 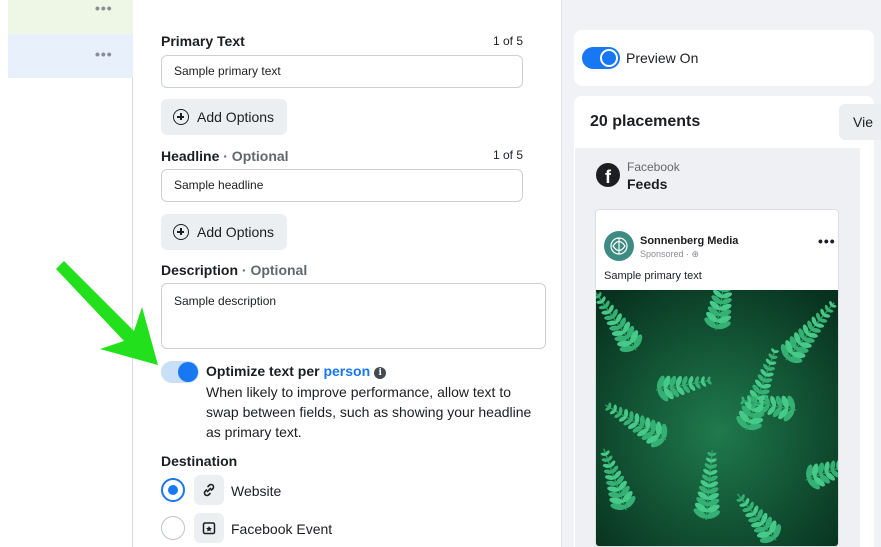 I want to click on globe-icon: ⊕, so click(x=695, y=254).